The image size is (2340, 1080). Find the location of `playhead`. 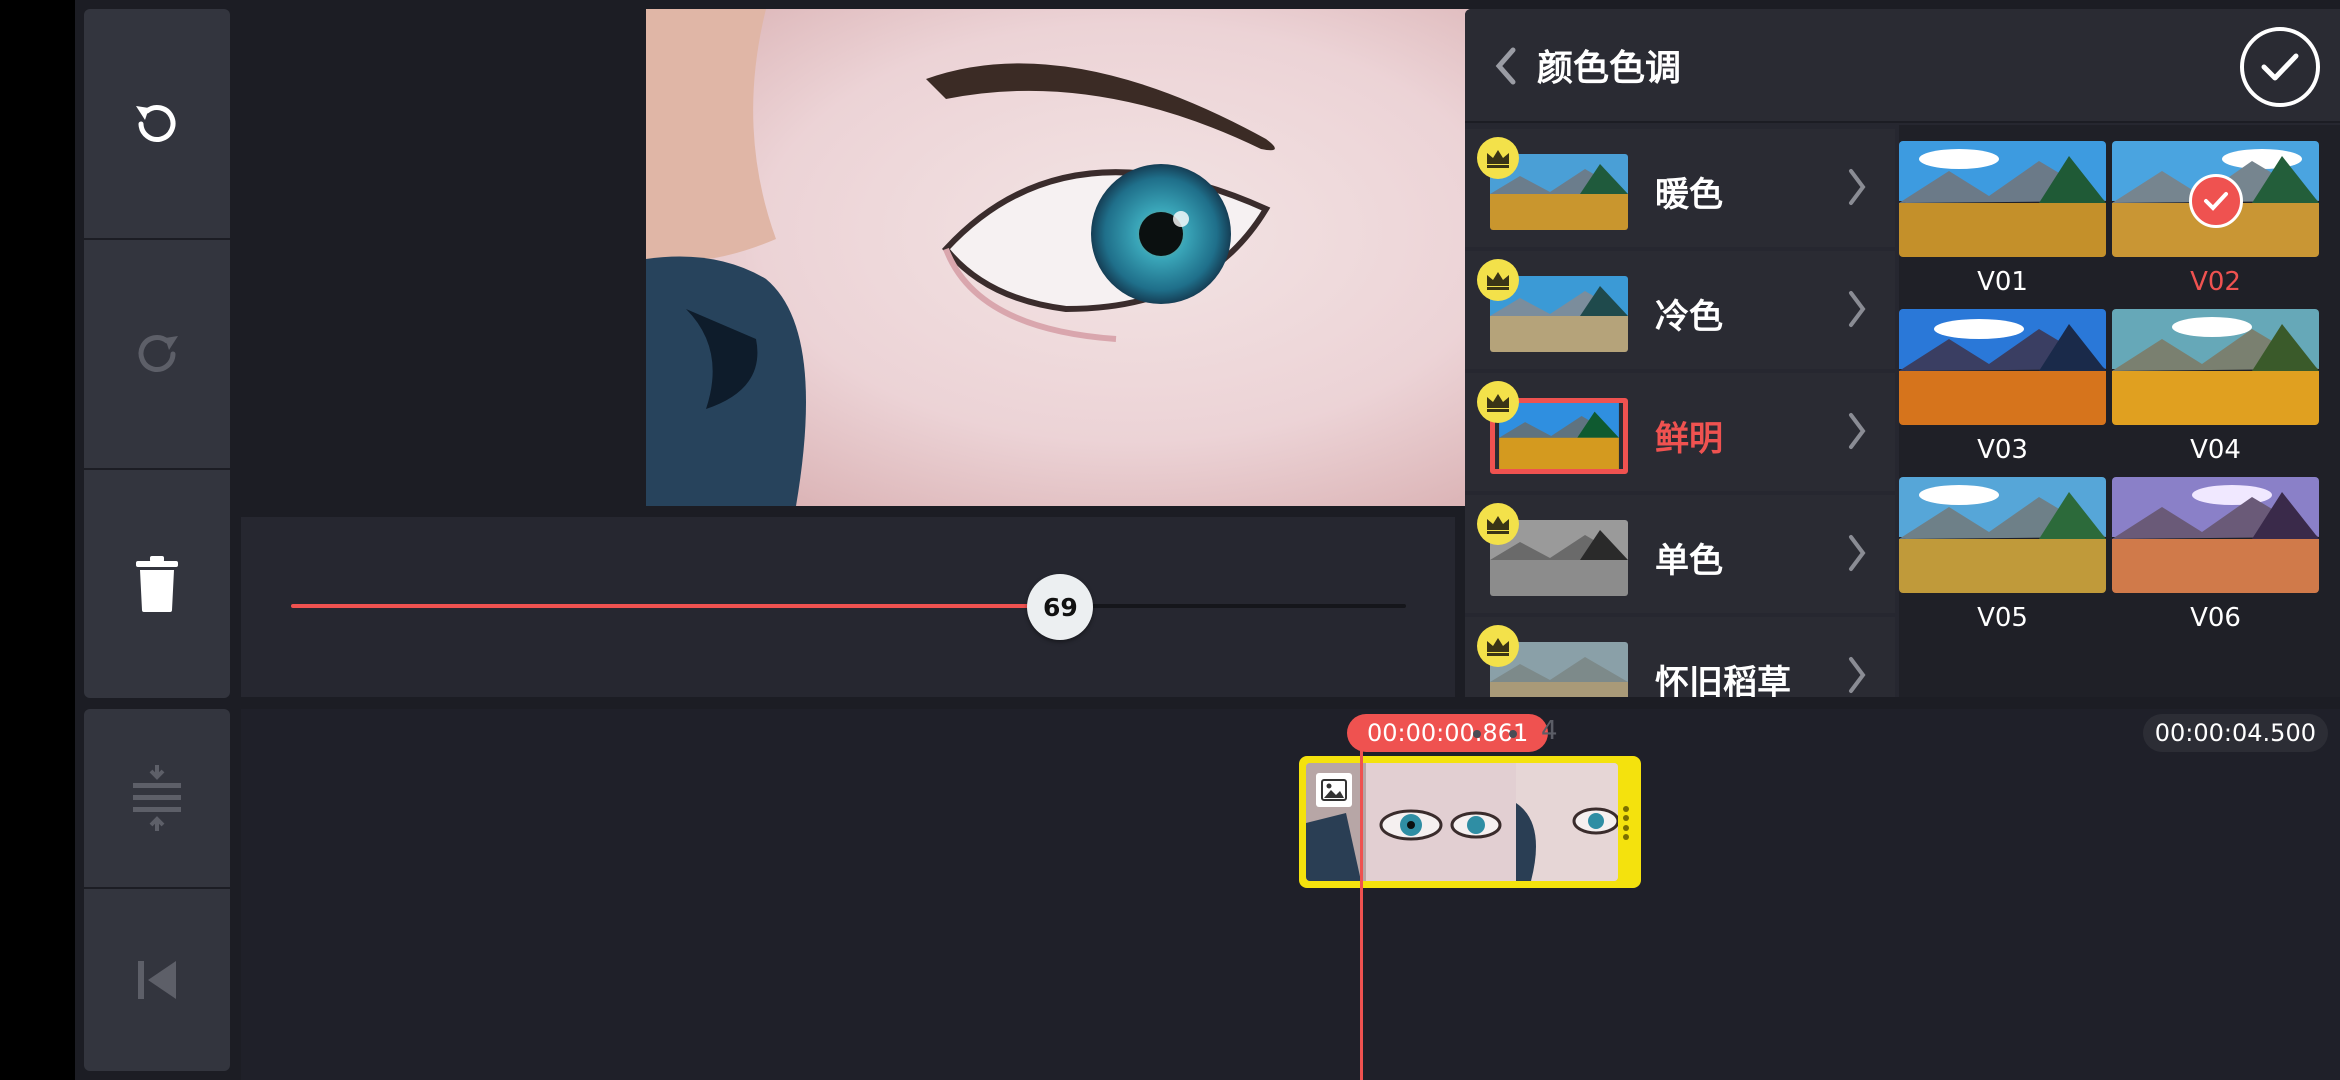

playhead is located at coordinates (1361, 914).